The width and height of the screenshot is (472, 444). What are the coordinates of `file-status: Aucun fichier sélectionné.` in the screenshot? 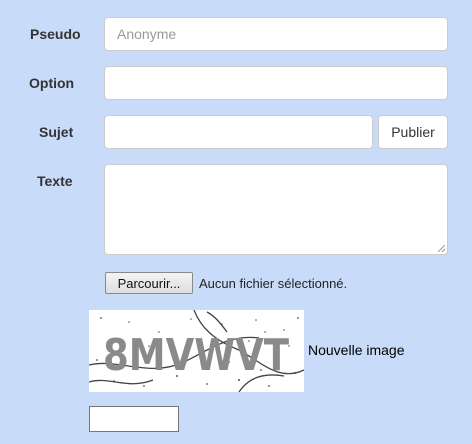 It's located at (273, 283).